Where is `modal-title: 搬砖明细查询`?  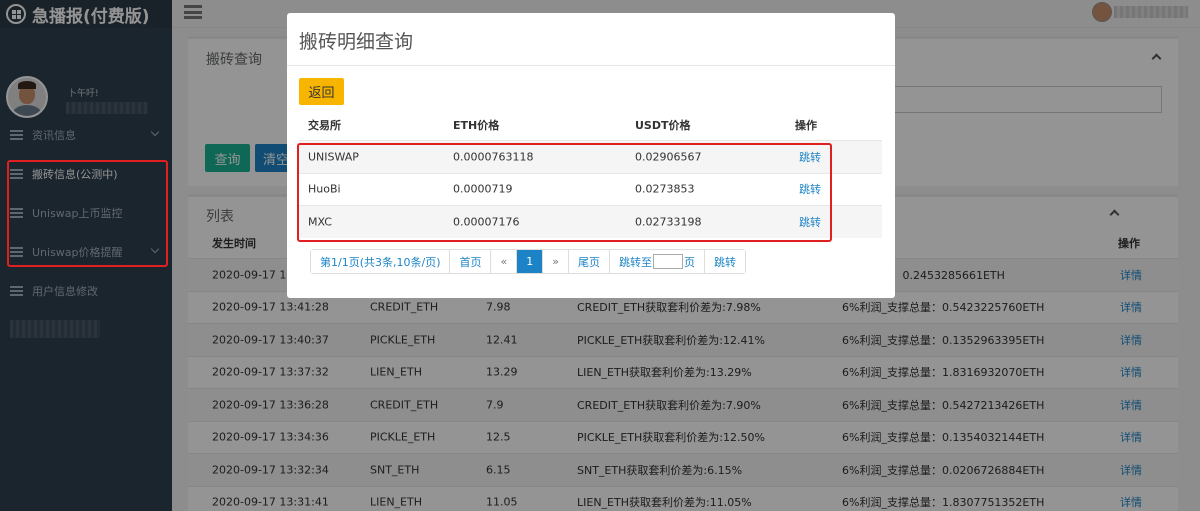 modal-title: 搬砖明细查询 is located at coordinates (356, 42).